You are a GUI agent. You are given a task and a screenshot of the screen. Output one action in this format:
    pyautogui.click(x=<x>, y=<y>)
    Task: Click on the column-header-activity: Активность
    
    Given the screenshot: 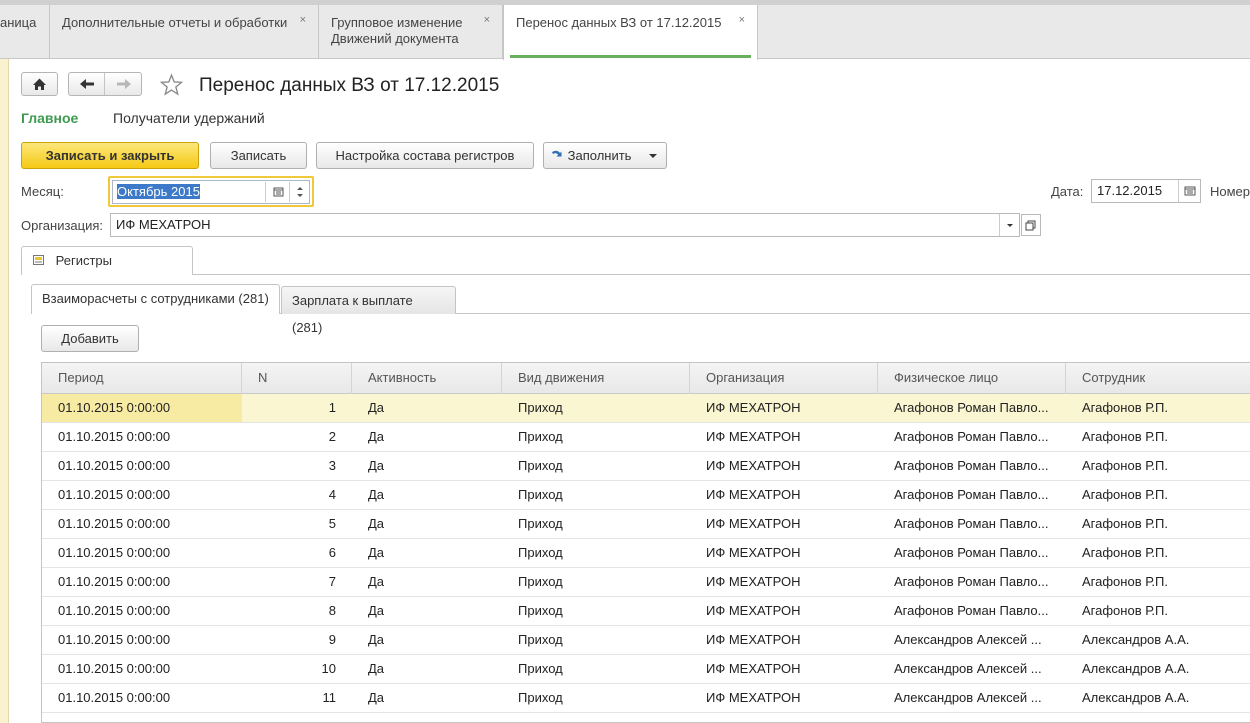 What is the action you would take?
    pyautogui.click(x=427, y=378)
    